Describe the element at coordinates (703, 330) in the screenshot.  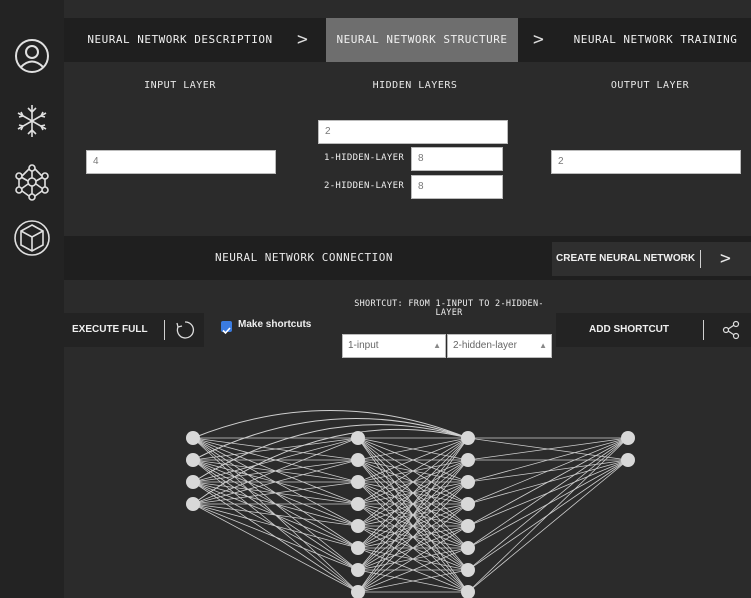
I see `add-shortcut-divider` at that location.